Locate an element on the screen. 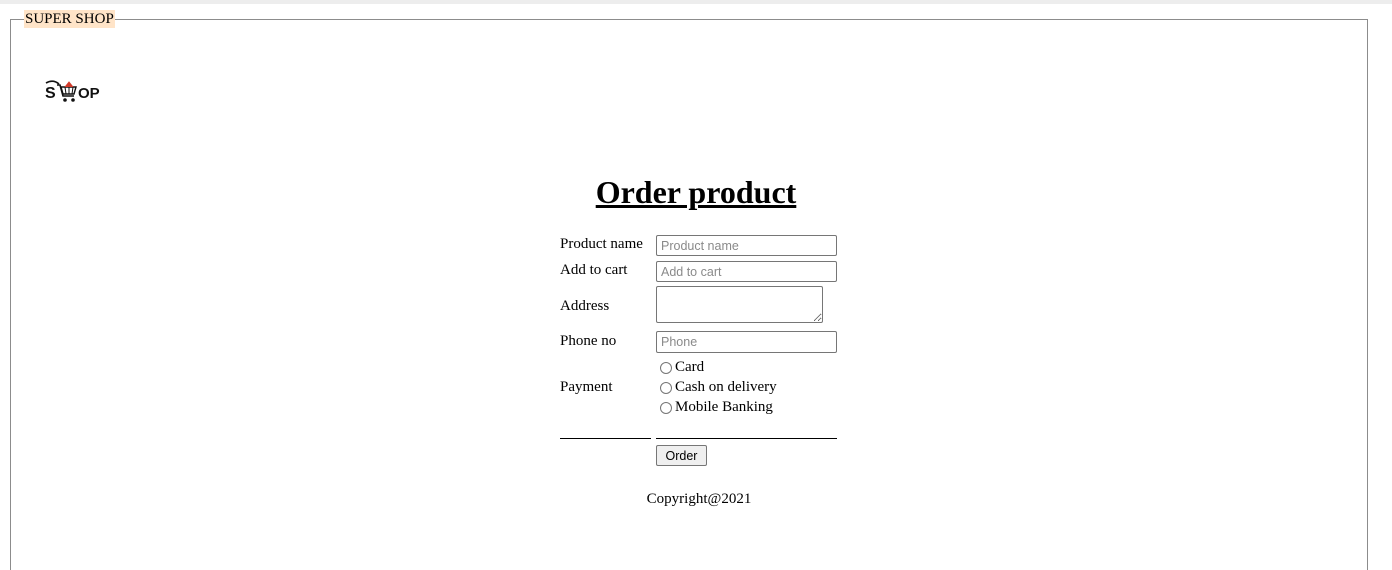  svg-text: S is located at coordinates (50, 93).